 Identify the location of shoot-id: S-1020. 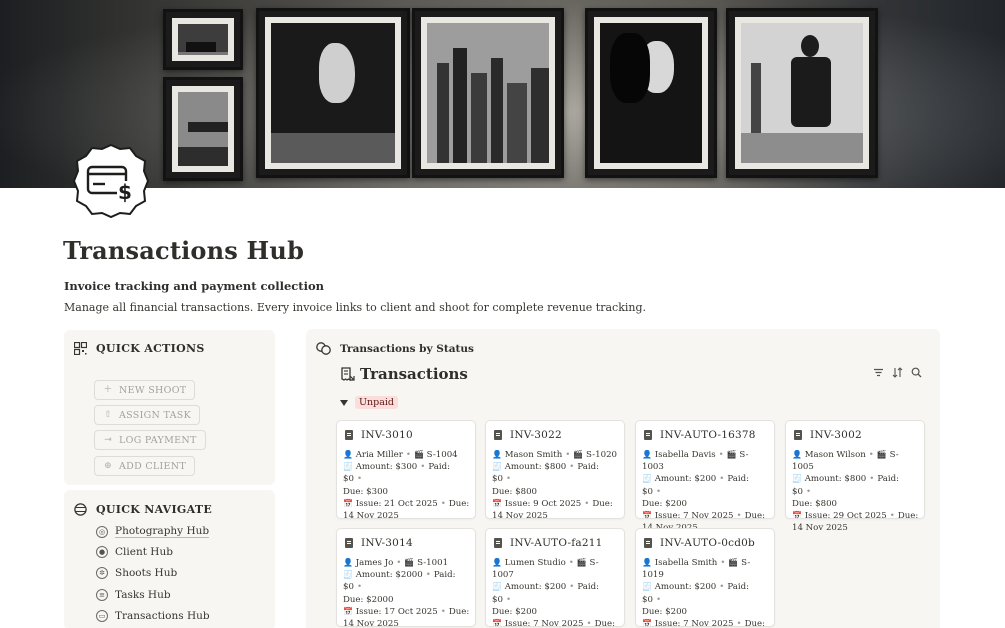
(602, 455).